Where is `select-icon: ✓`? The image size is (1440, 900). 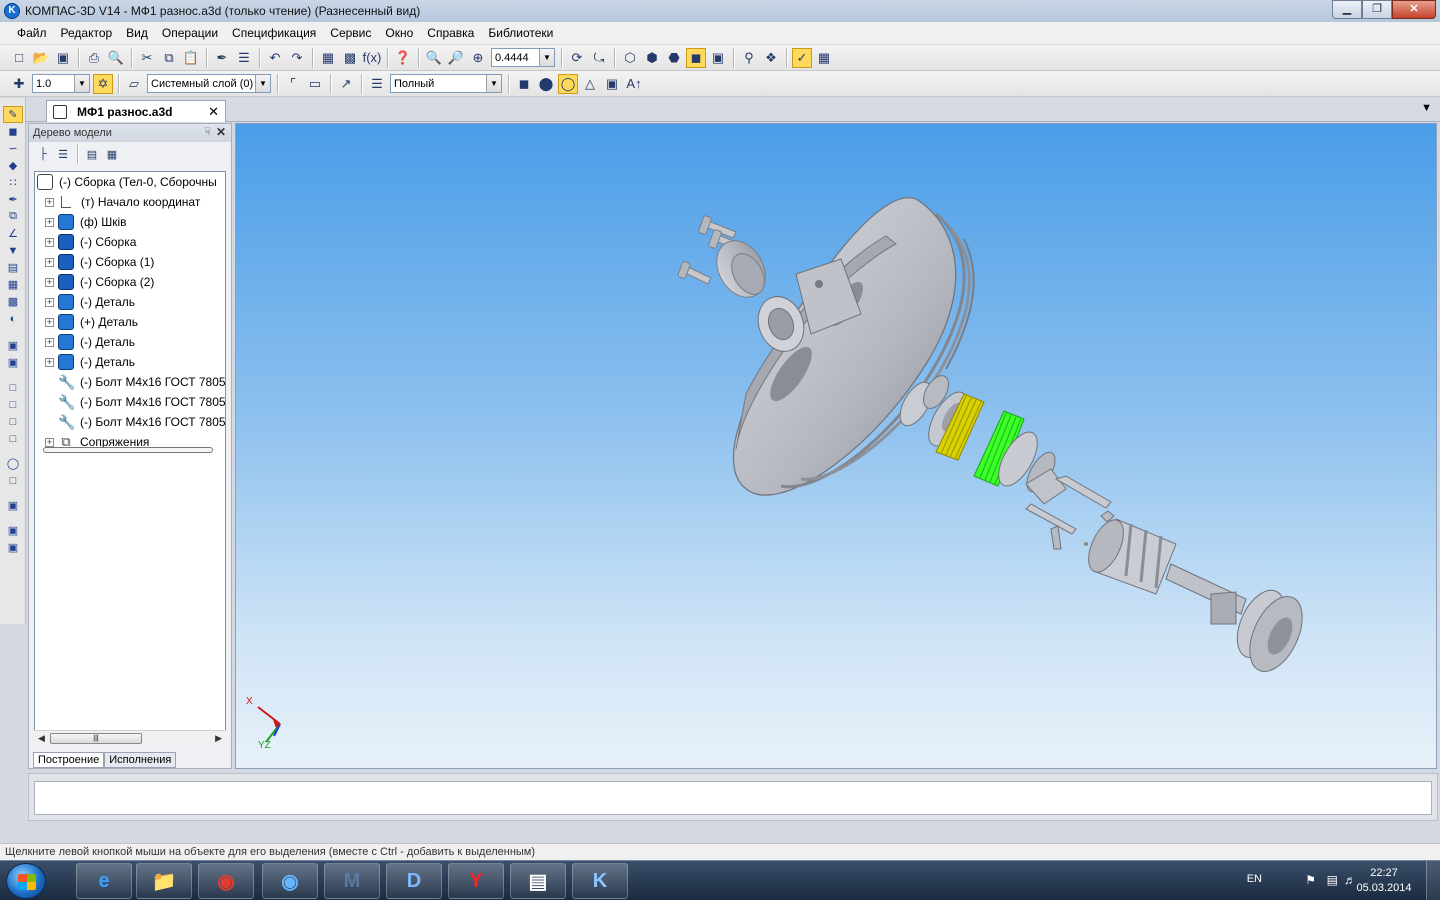
select-icon: ✓ is located at coordinates (802, 57).